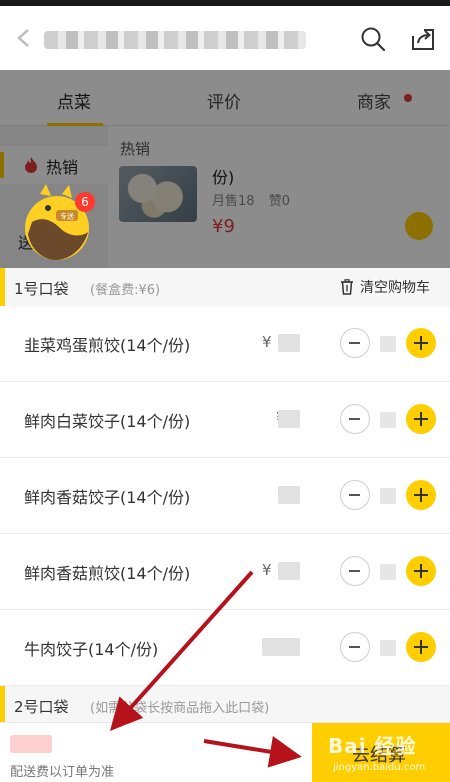 The height and width of the screenshot is (782, 450). What do you see at coordinates (125, 290) in the screenshot?
I see `pocket-1-fee: (餐盒费:¥6)` at bounding box center [125, 290].